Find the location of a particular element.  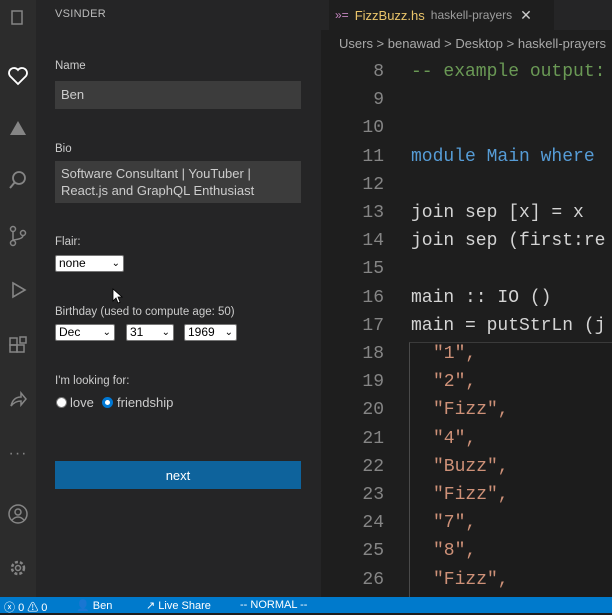

code-line: 14 join sep (first:re is located at coordinates (466, 245).